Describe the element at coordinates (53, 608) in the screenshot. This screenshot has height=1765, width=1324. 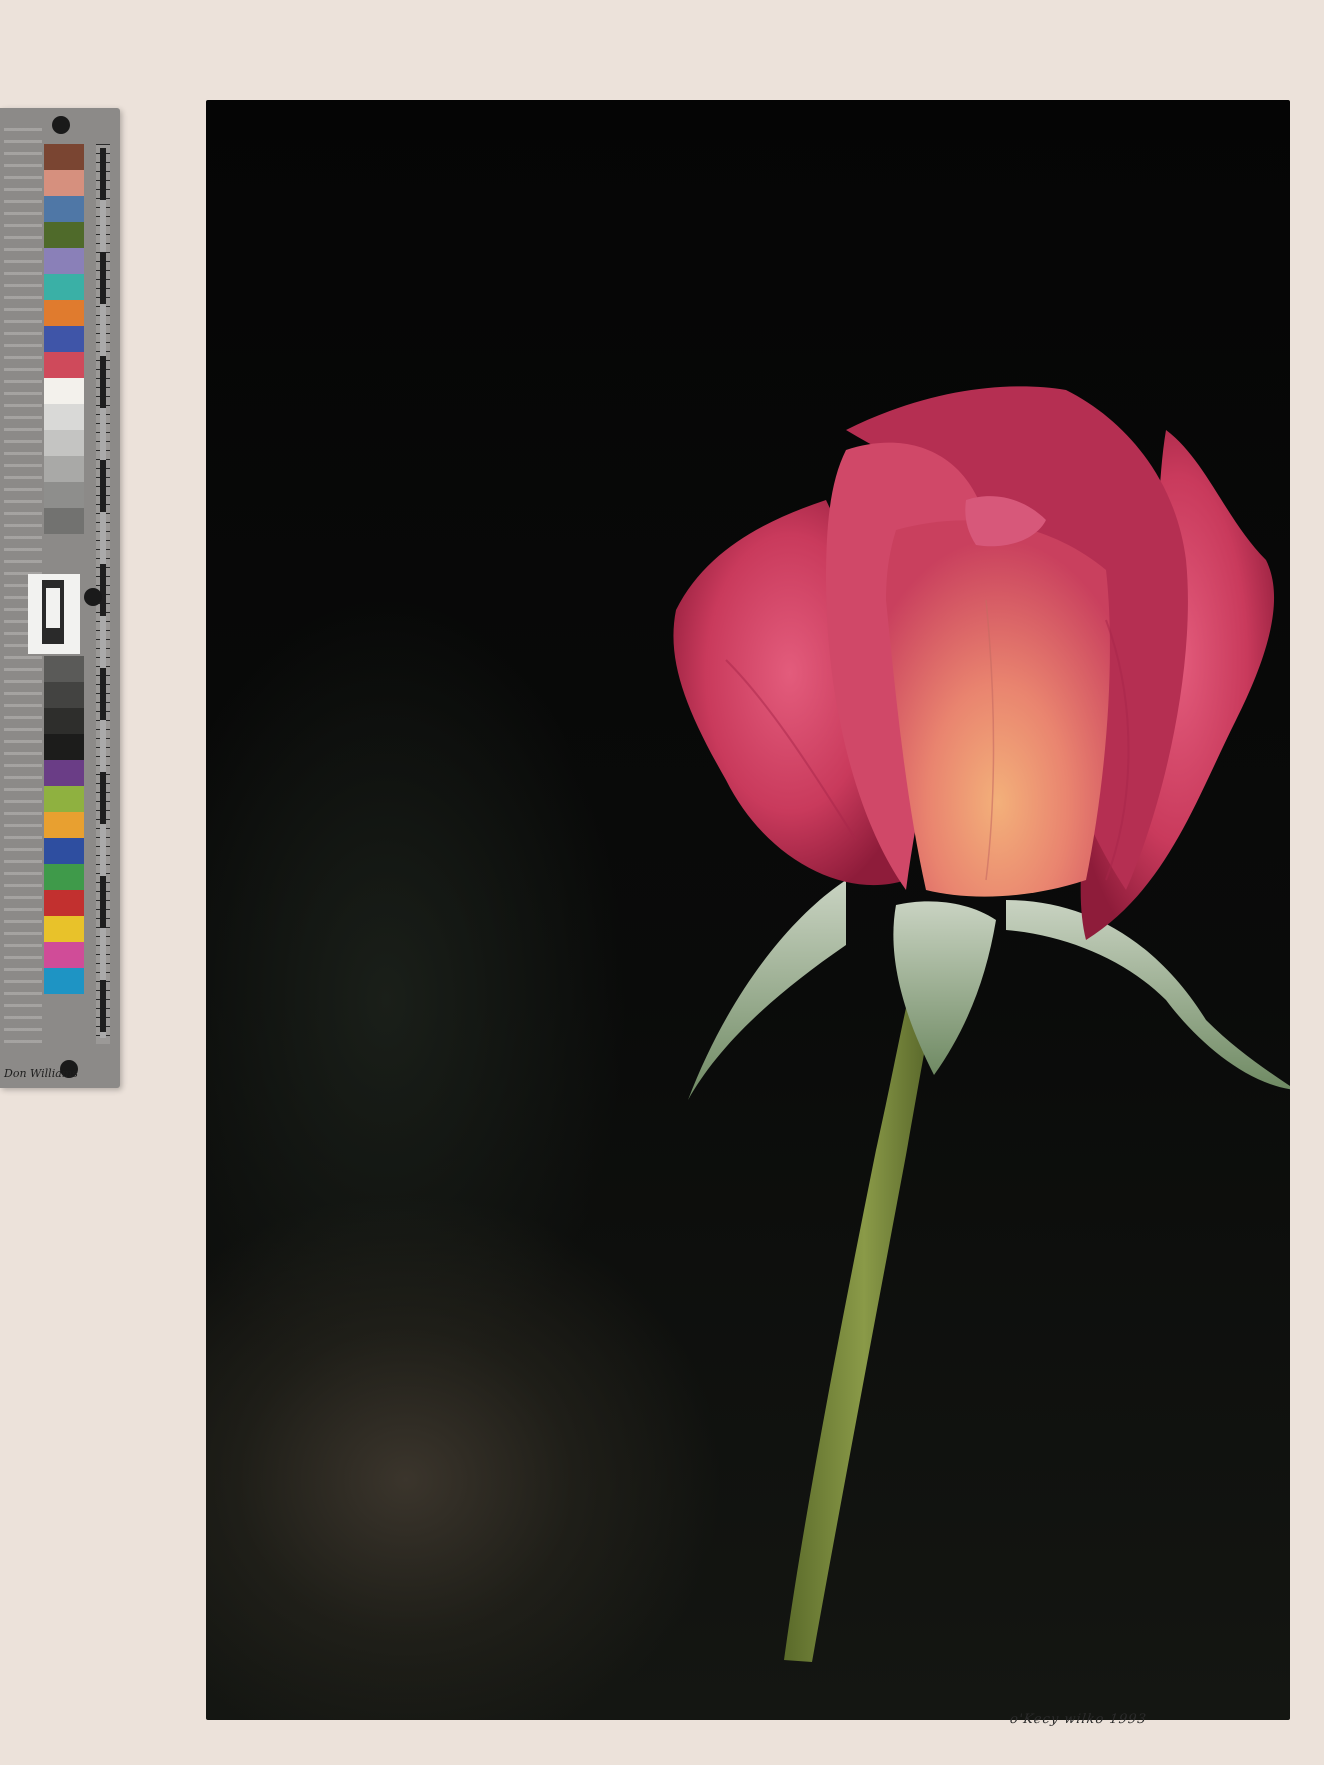
I see `target-marker-light` at that location.